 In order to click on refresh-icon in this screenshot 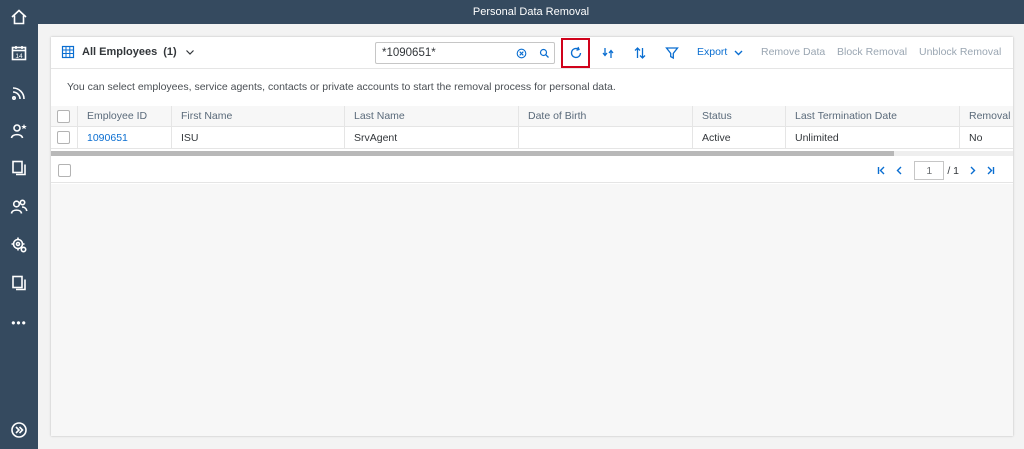, I will do `click(575, 52)`.